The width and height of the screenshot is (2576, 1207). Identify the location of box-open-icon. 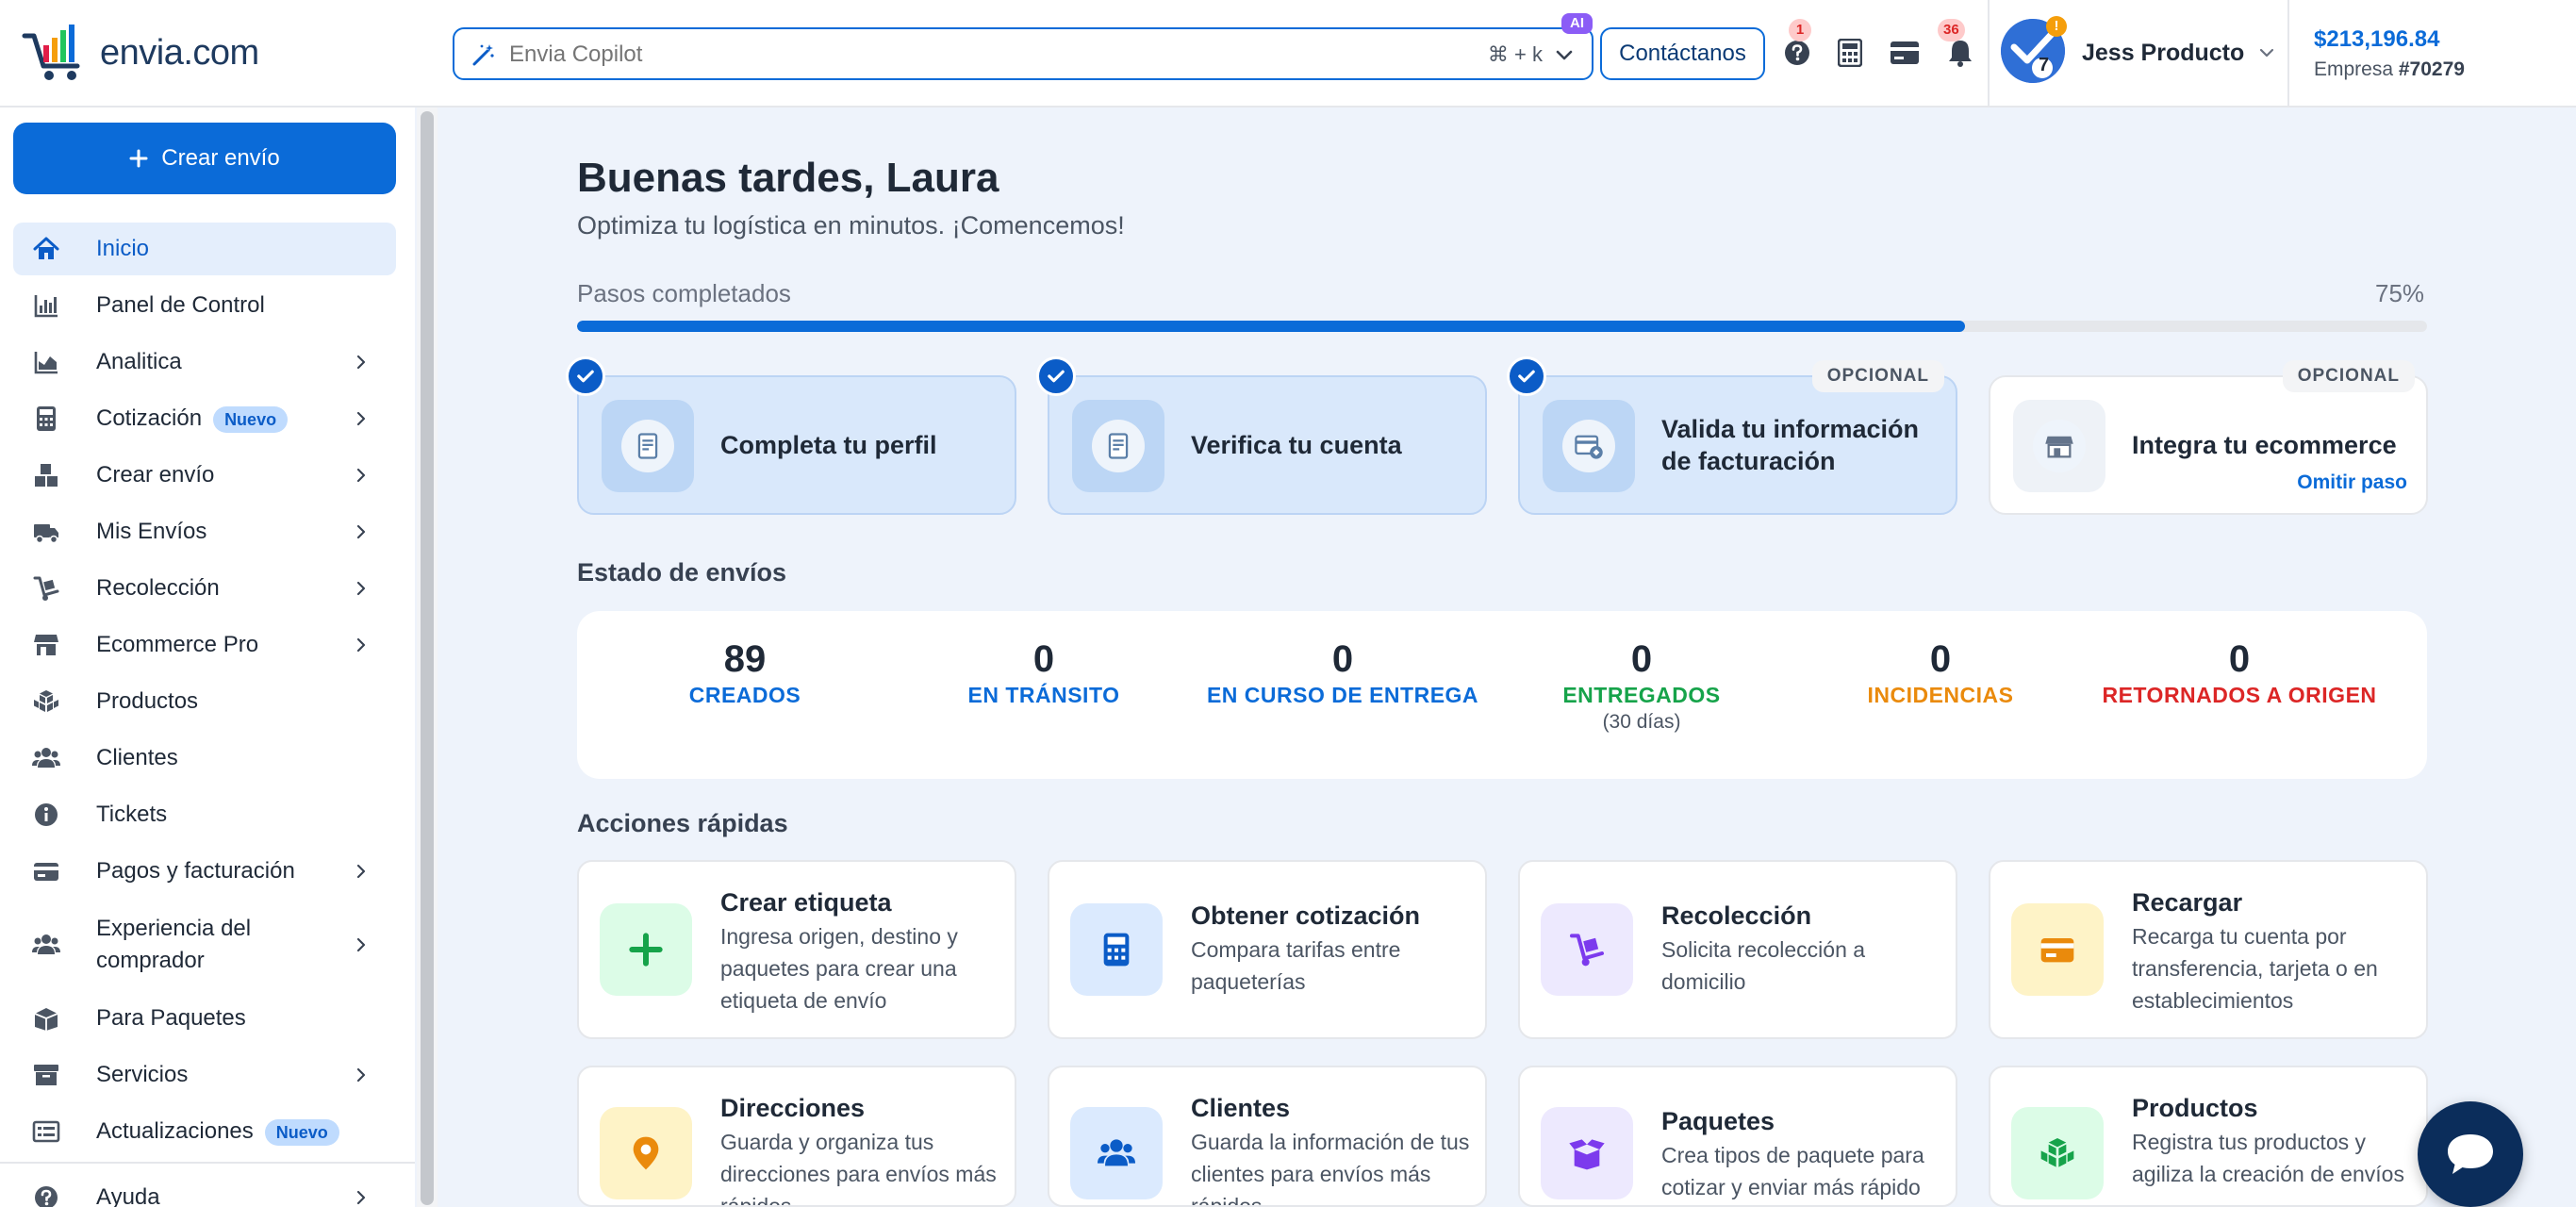
(1587, 1153).